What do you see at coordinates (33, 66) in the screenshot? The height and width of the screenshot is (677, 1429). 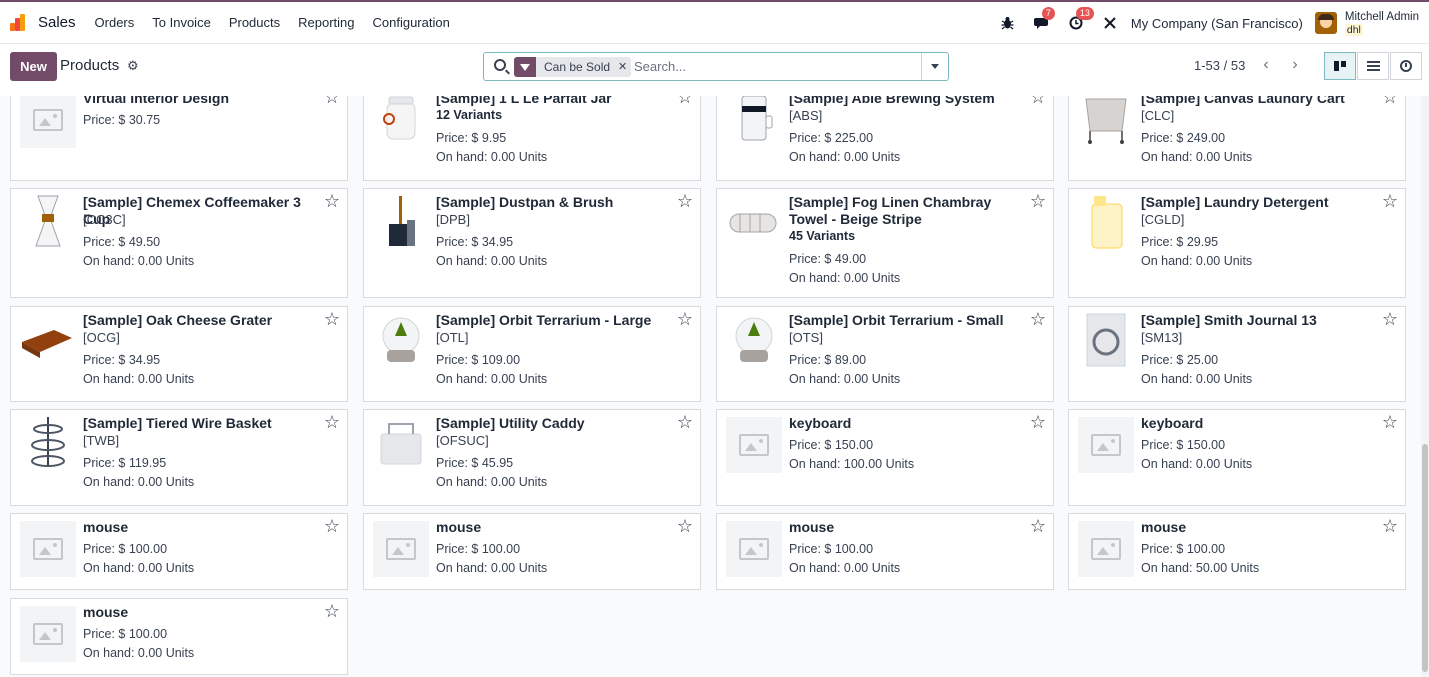 I see `new-button: New` at bounding box center [33, 66].